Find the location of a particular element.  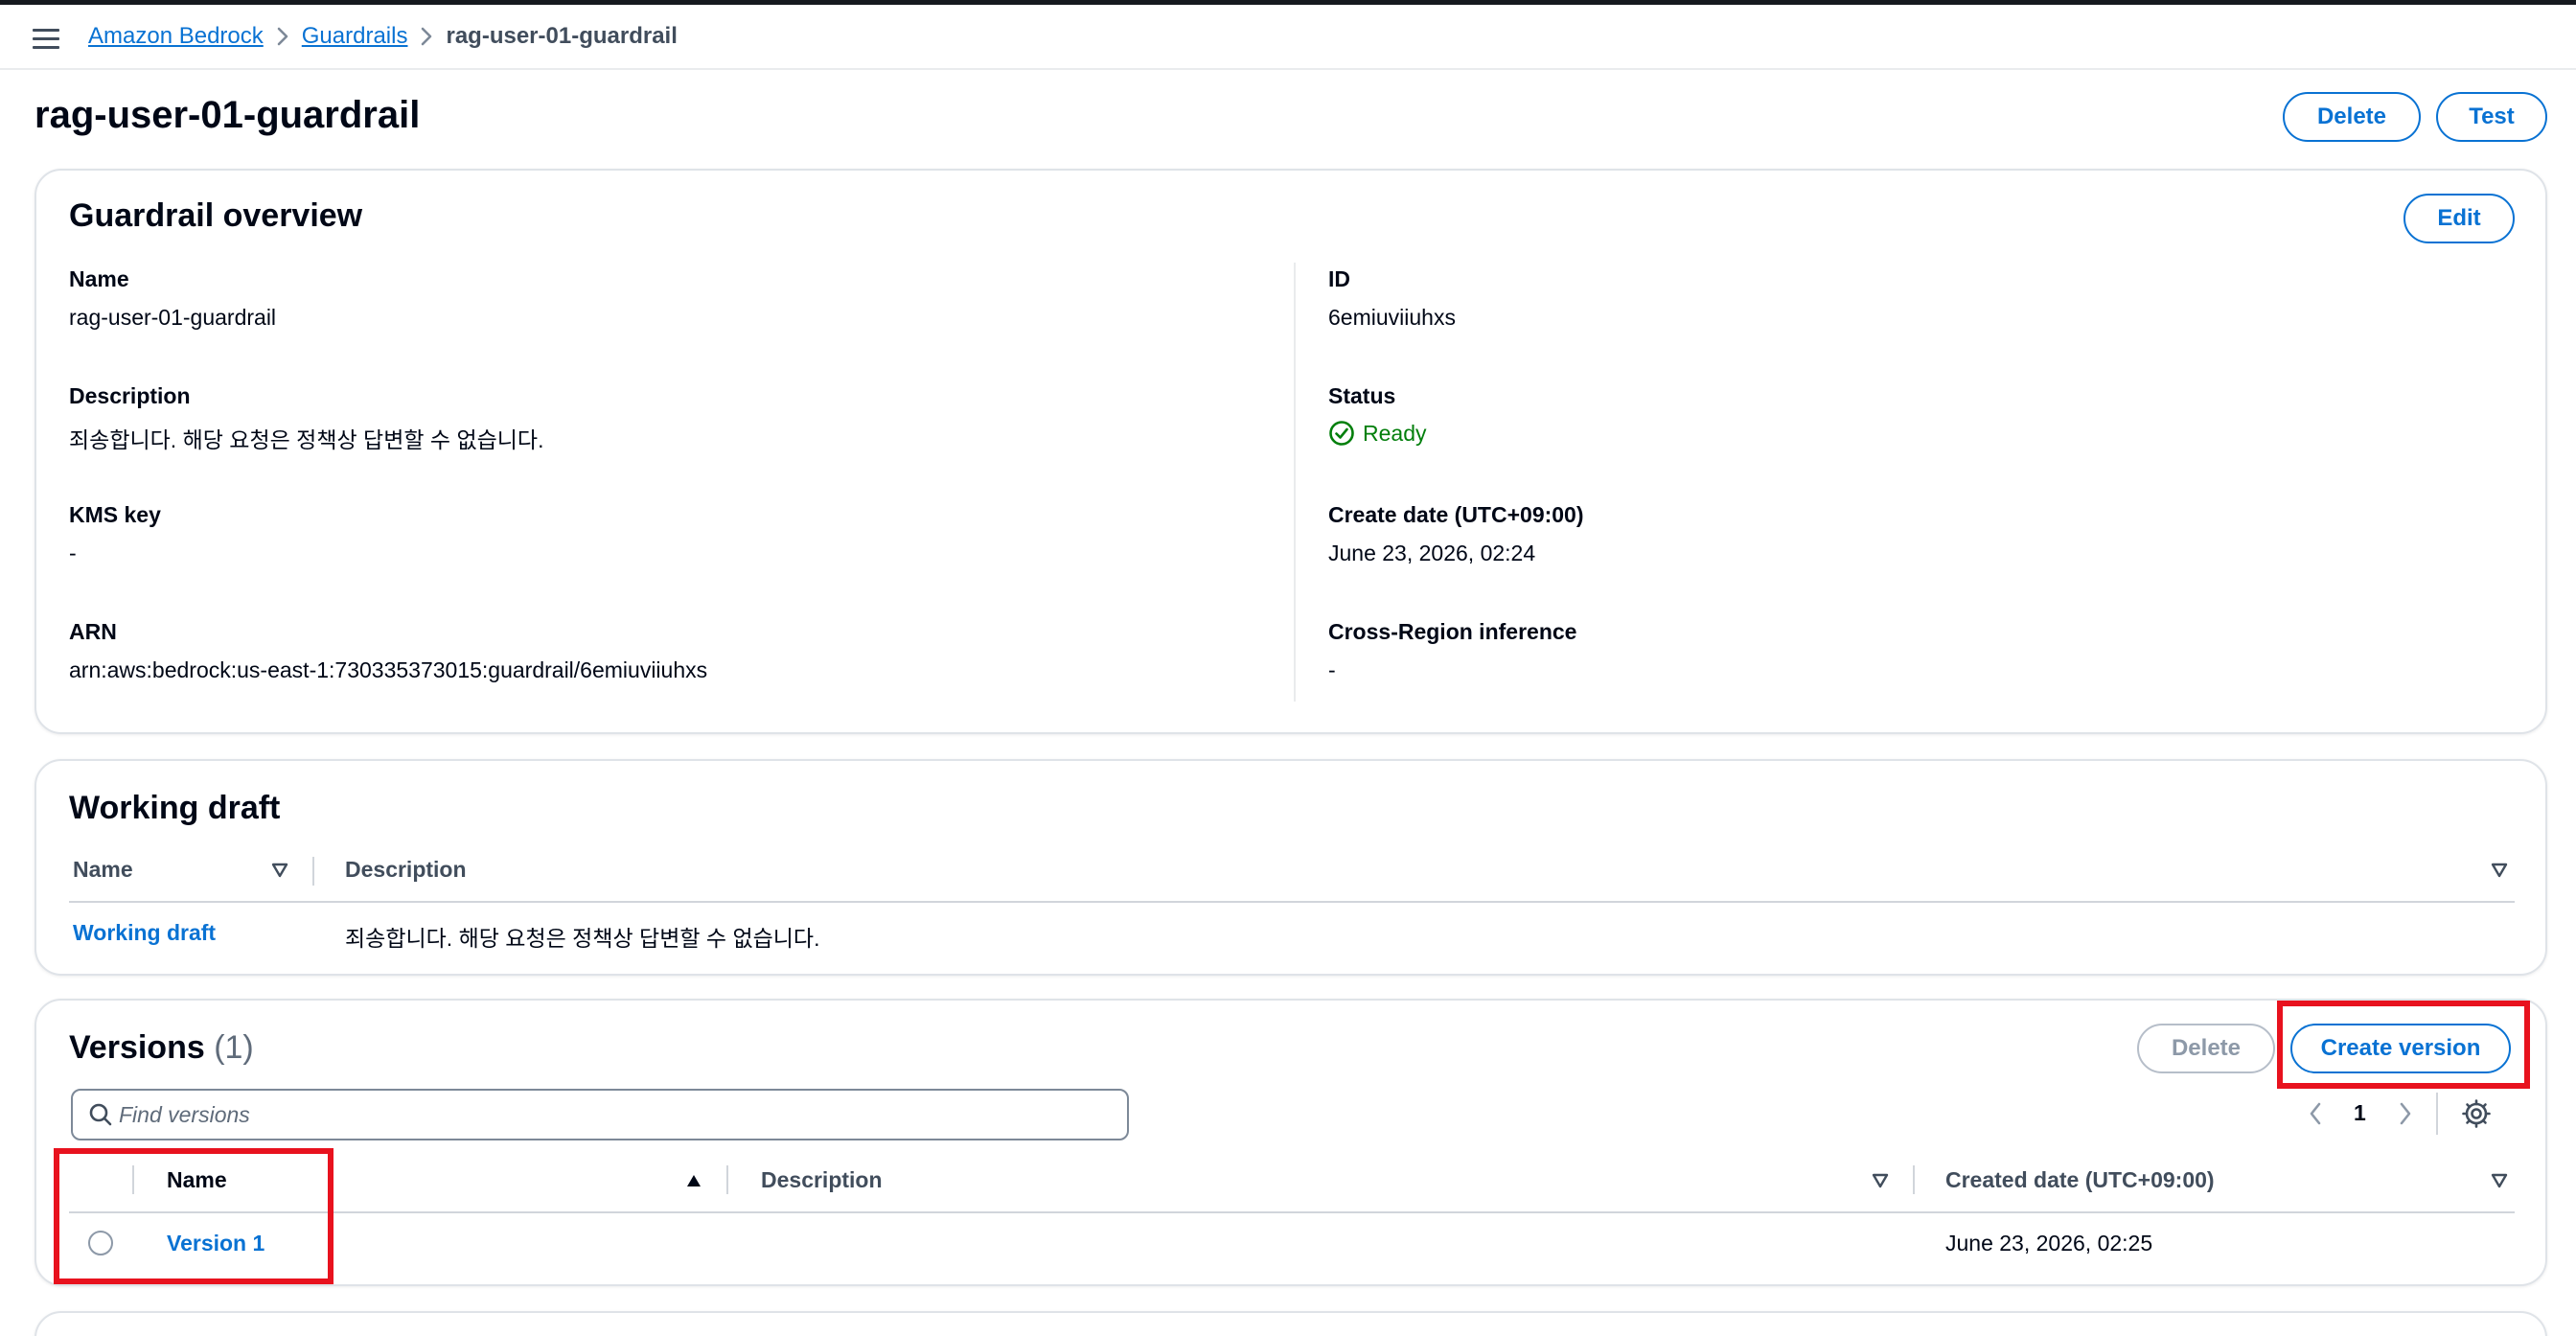

description-label: Description is located at coordinates (130, 395).